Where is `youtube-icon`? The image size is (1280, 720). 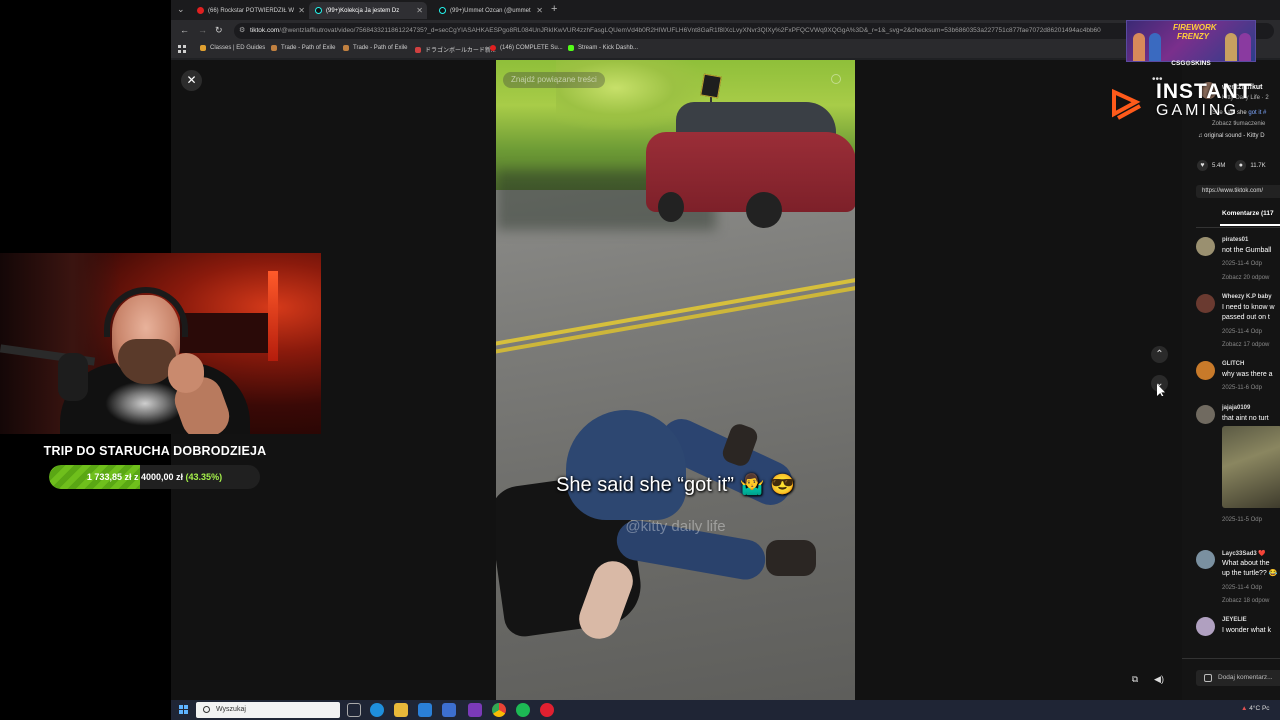
youtube-icon is located at coordinates (200, 10).